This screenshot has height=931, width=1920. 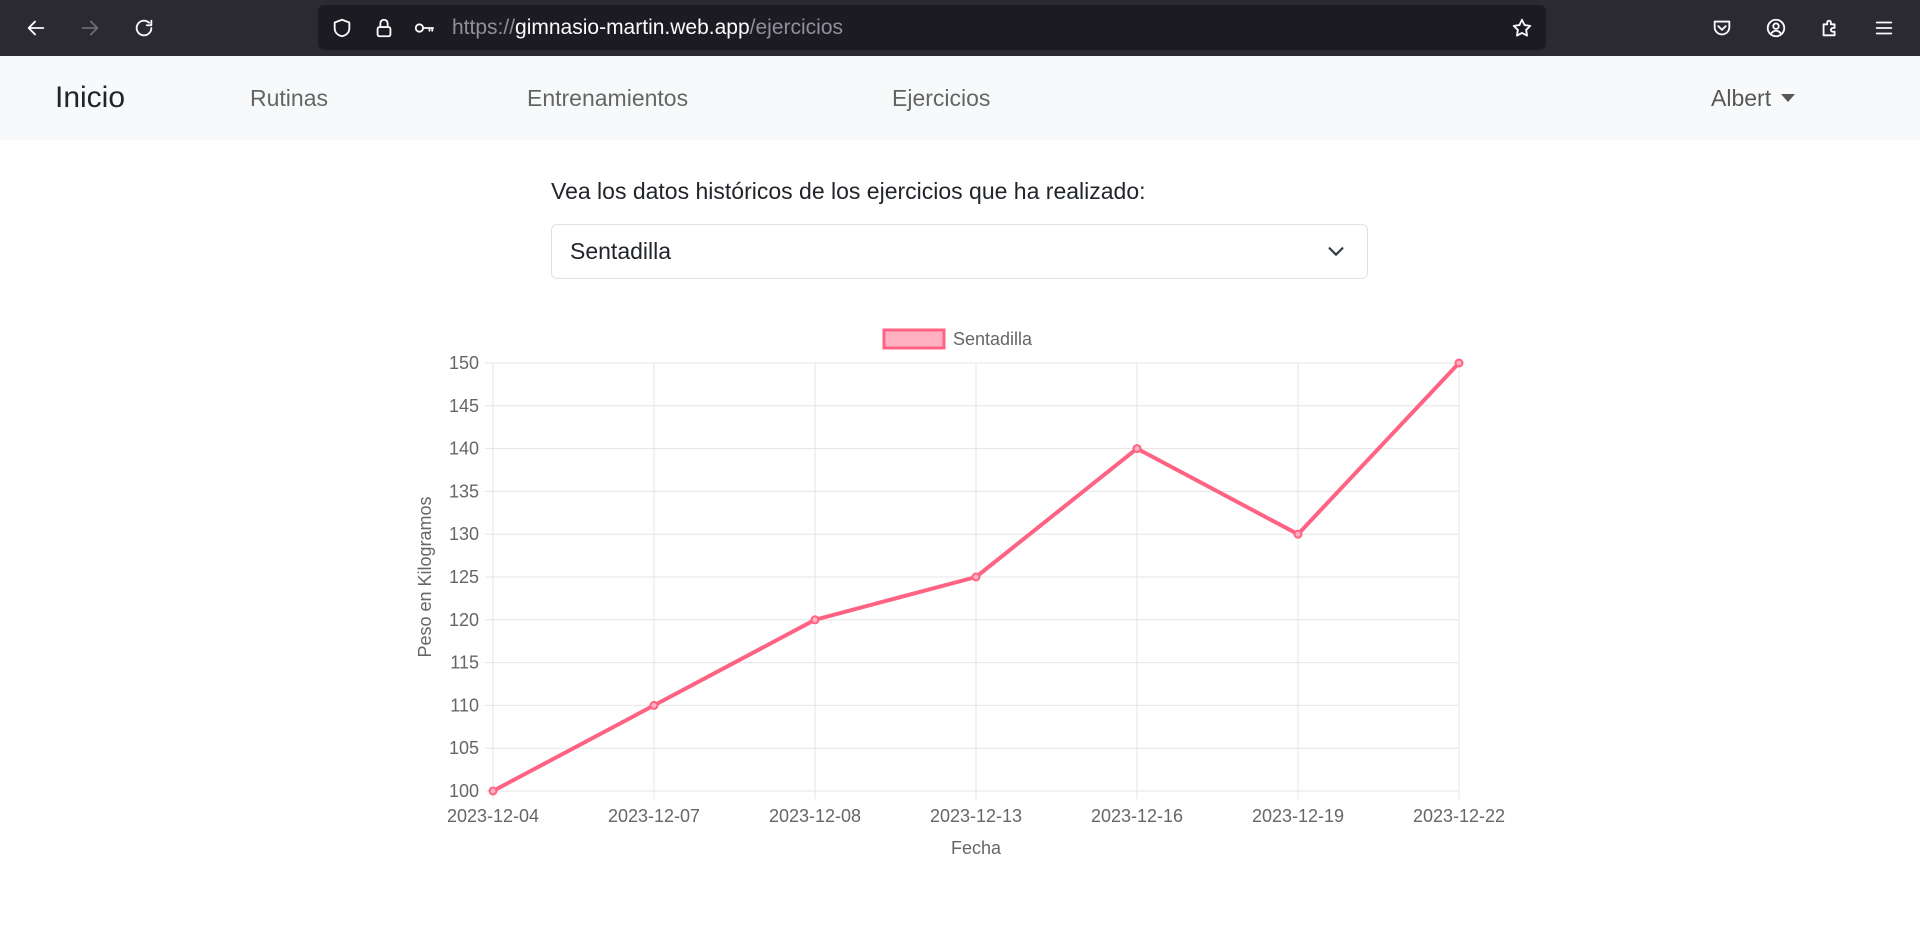 I want to click on back-arrow-icon, so click(x=36, y=28).